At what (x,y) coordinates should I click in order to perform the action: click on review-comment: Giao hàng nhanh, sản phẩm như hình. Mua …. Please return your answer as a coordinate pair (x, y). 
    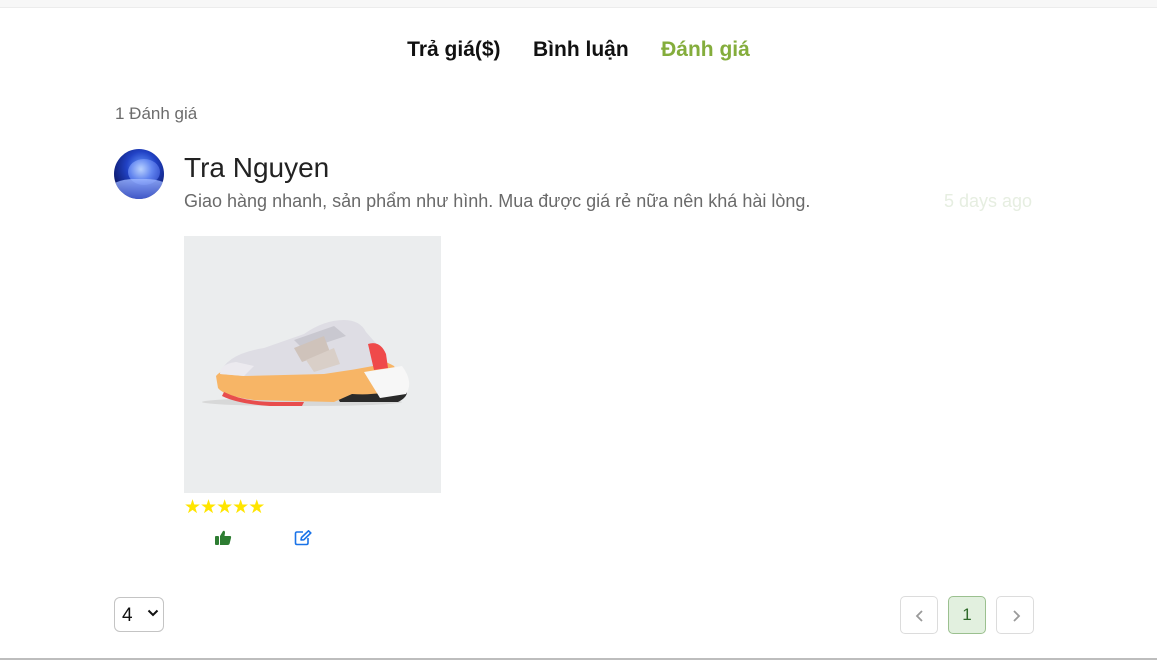
    Looking at the image, I should click on (497, 201).